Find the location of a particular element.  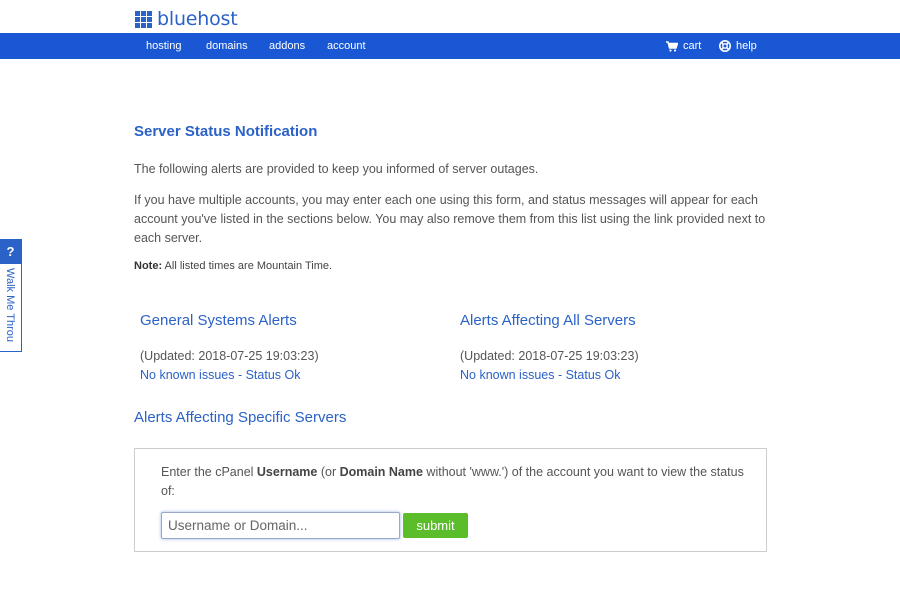

nav-account: account is located at coordinates (346, 46).